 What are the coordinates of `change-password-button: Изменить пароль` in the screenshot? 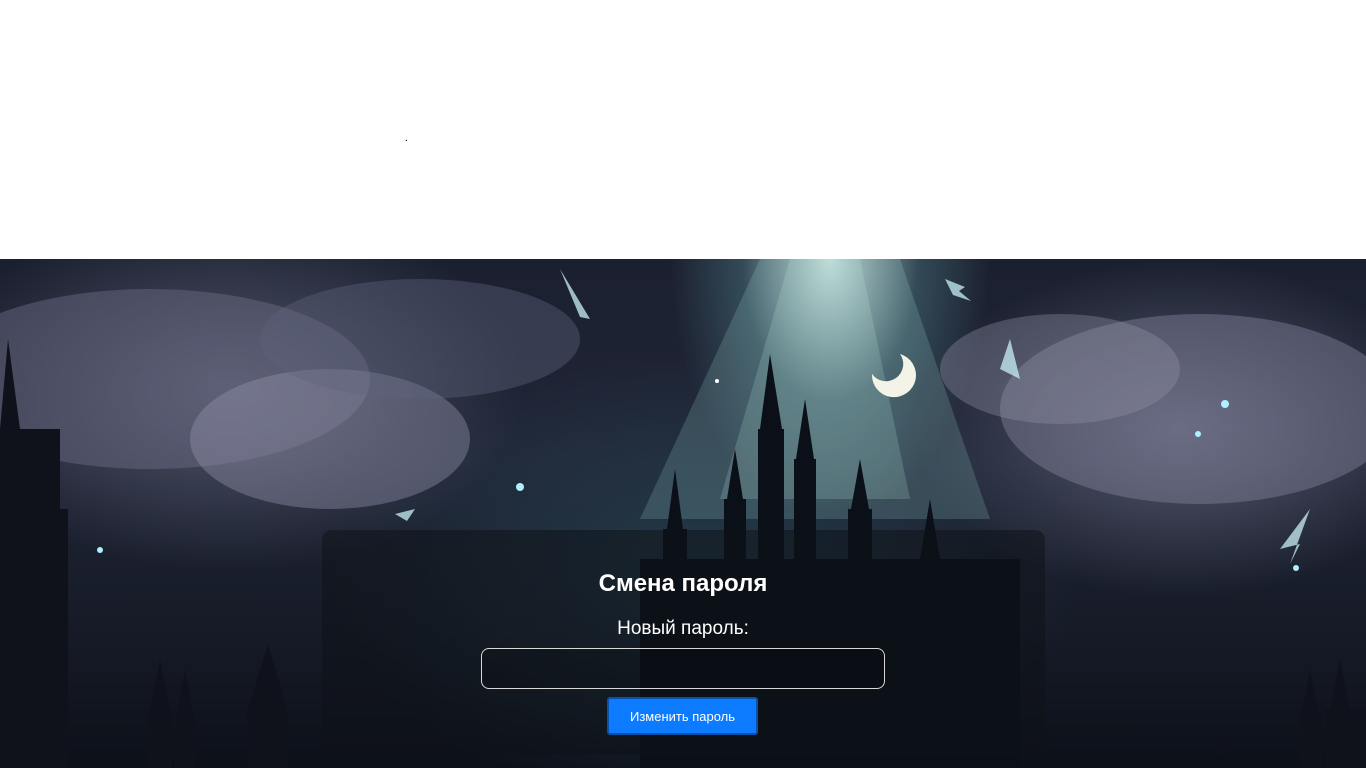 It's located at (682, 716).